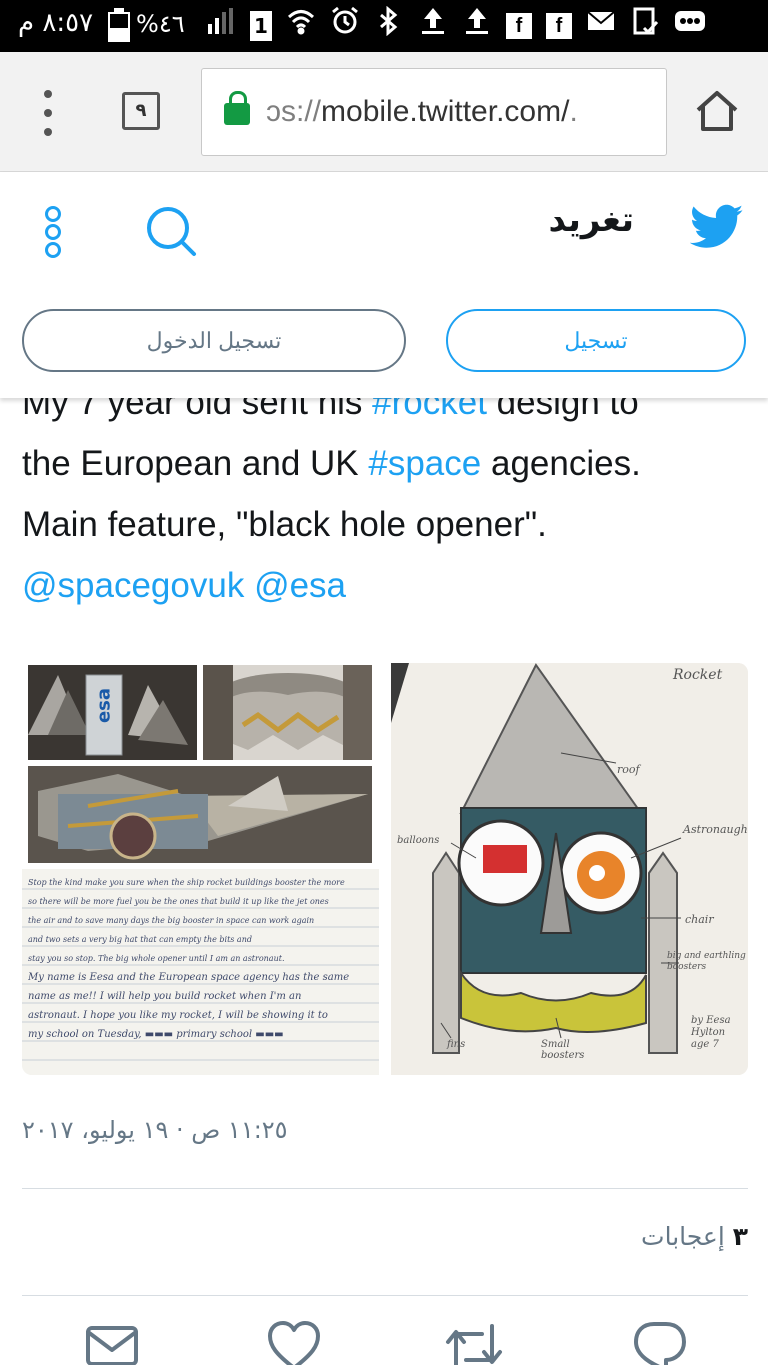  Describe the element at coordinates (261, 26) in the screenshot. I see `sim-icon: 1` at that location.